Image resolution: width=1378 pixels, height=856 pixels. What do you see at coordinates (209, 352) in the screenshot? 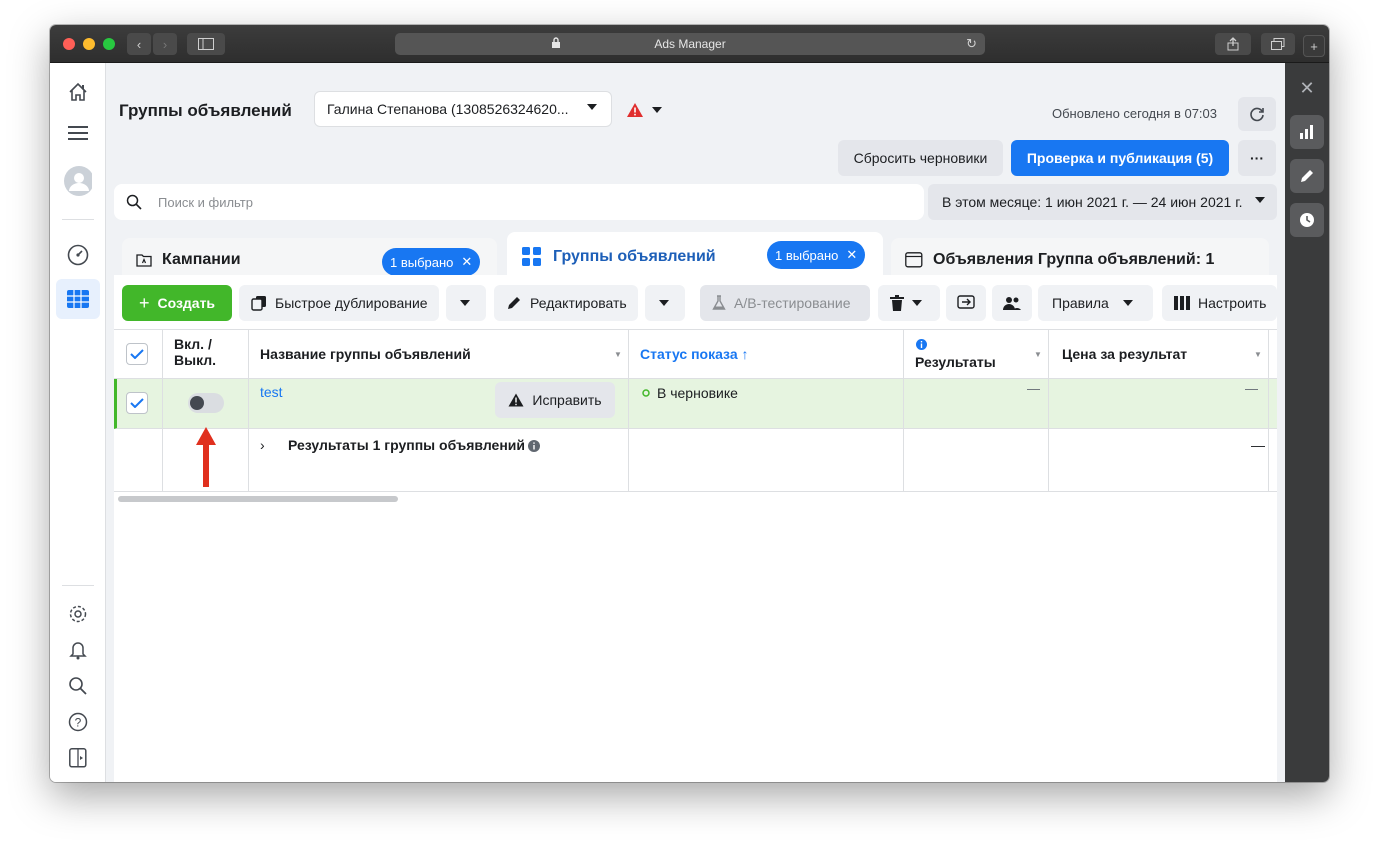
I see `onoff-column-header: Вкл. / Выкл.` at bounding box center [209, 352].